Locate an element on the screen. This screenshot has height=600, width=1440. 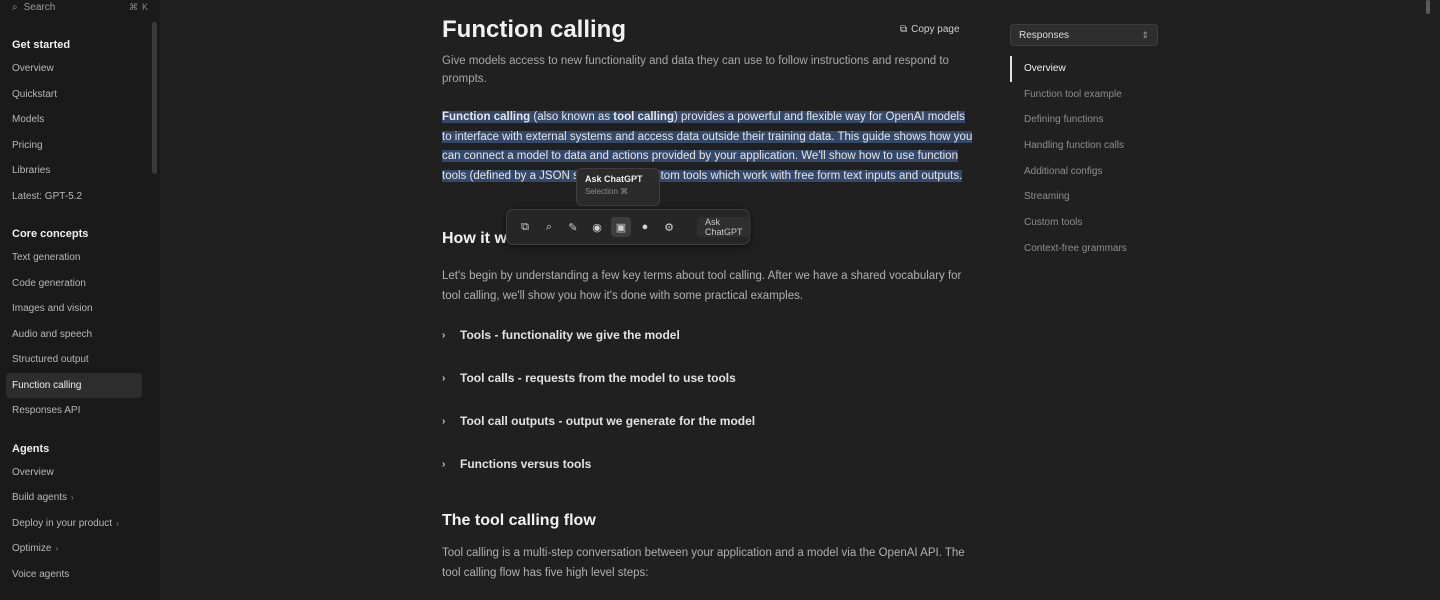
ask-chatgpt-button: Ask ChatGPT is located at coordinates (724, 227).